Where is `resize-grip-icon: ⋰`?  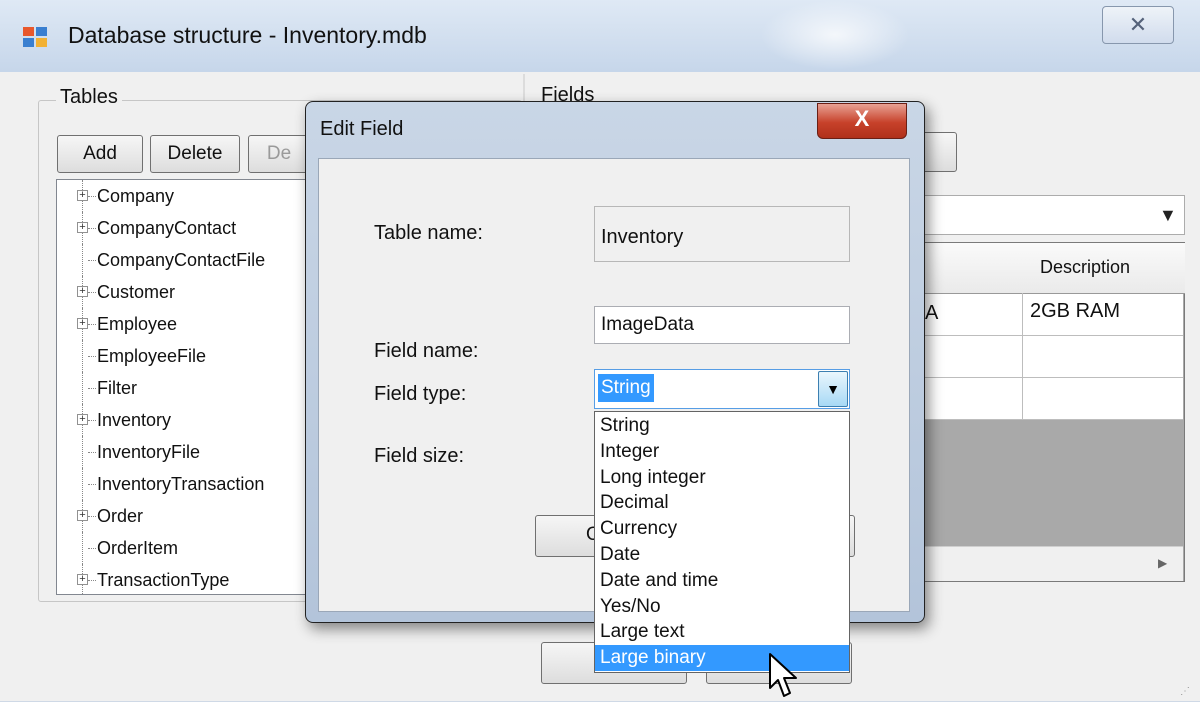
resize-grip-icon: ⋰ is located at coordinates (1185, 691).